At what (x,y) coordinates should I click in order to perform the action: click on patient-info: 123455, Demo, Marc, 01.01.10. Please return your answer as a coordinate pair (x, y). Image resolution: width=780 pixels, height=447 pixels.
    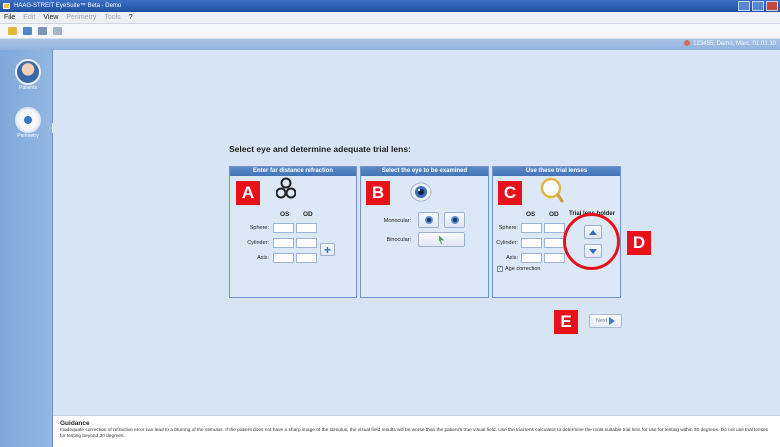
    Looking at the image, I should click on (730, 44).